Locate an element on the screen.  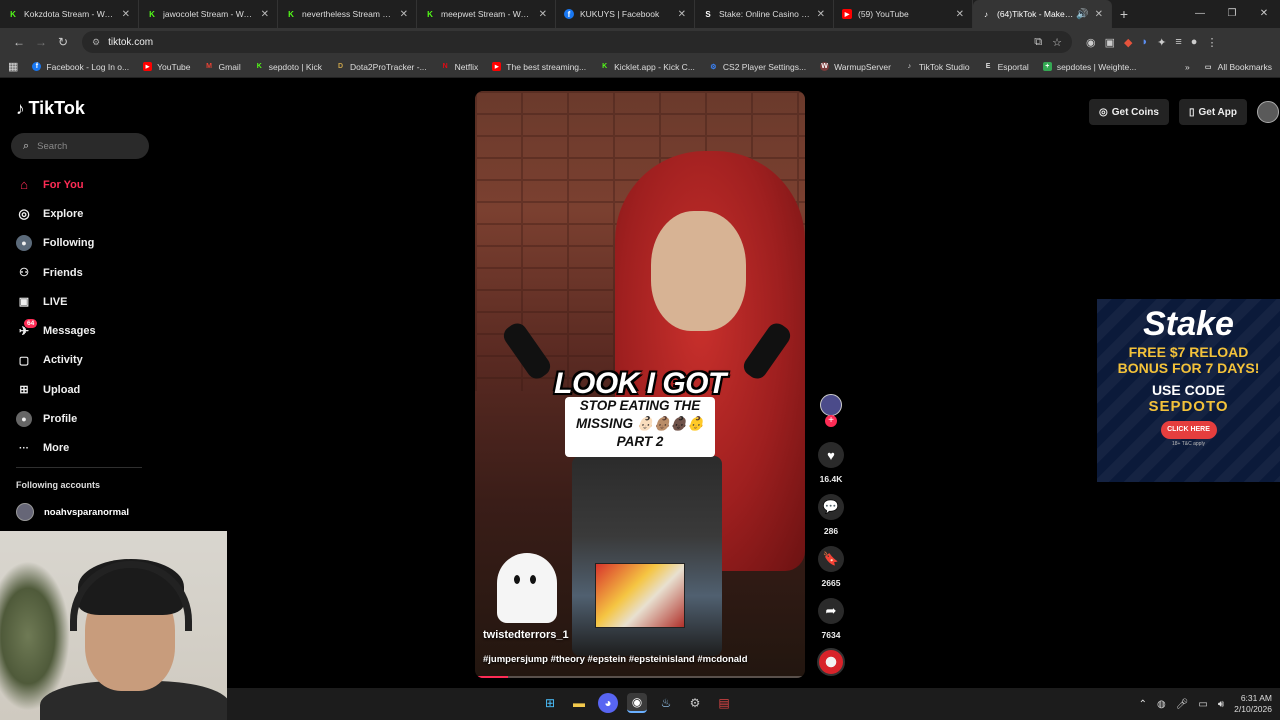
windows-start-icon: ⊞ is located at coordinates (550, 703).